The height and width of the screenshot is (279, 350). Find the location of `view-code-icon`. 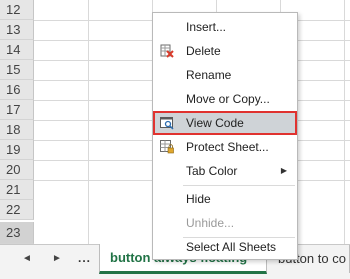

view-code-icon is located at coordinates (167, 123).